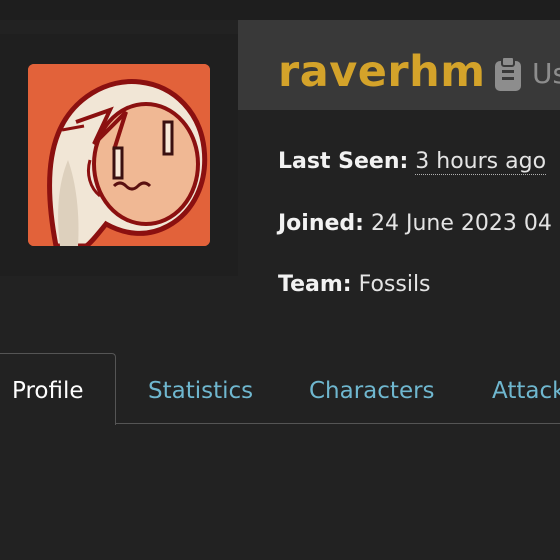 This screenshot has height=560, width=560. What do you see at coordinates (461, 223) in the screenshot?
I see `joined-value: 24 June 2023 04` at bounding box center [461, 223].